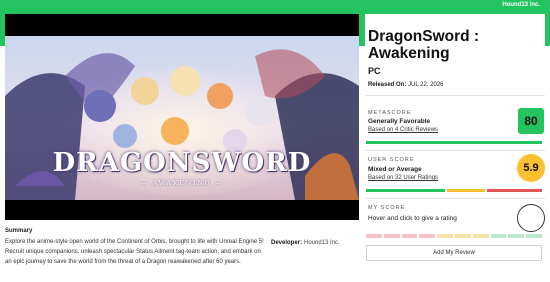 This screenshot has height=282, width=550. Describe the element at coordinates (531, 218) in the screenshot. I see `my-score-circle` at that location.